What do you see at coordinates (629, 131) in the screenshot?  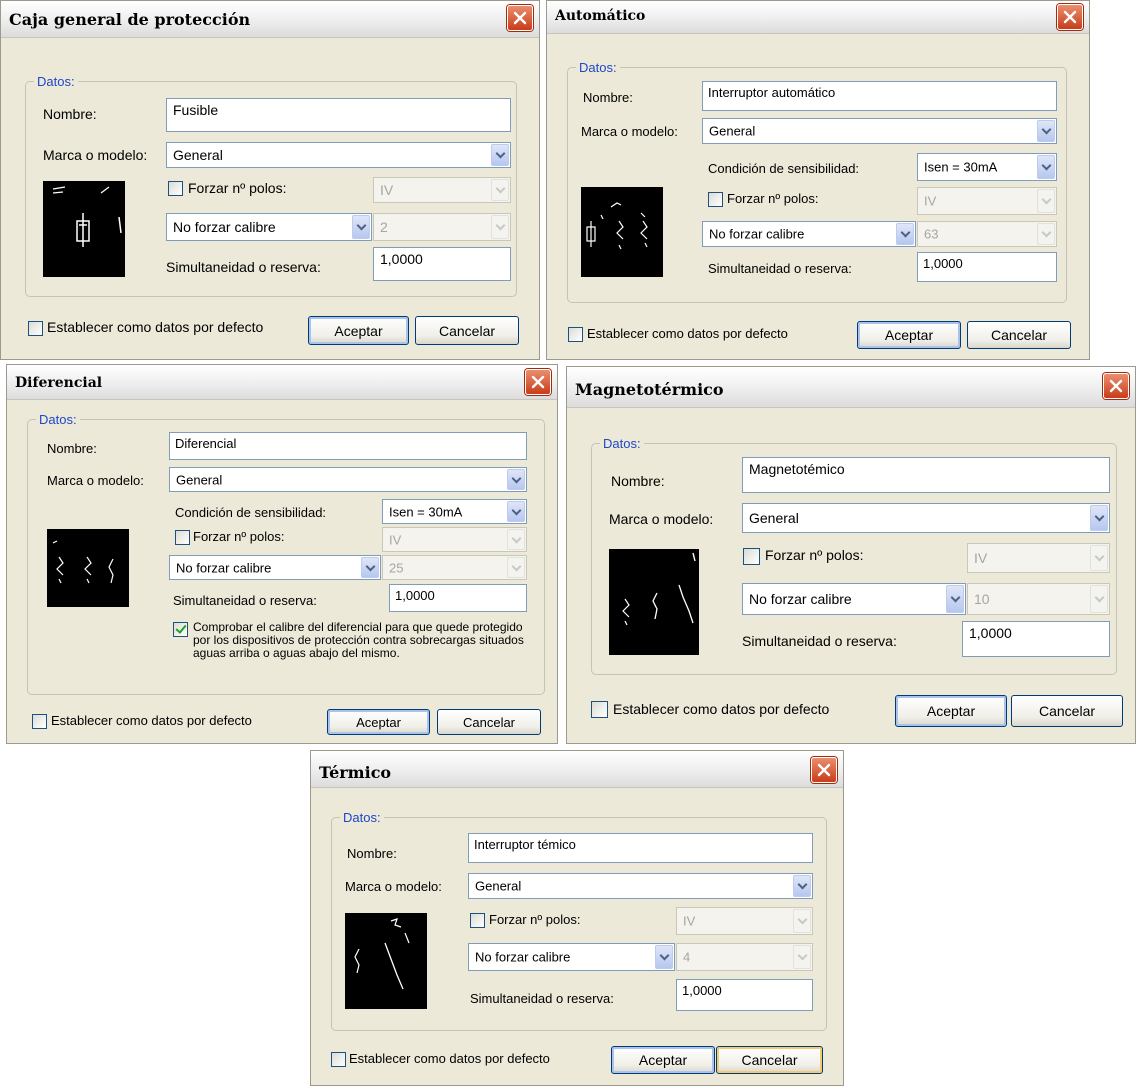 I see `marca-label: Marca o modelo:` at bounding box center [629, 131].